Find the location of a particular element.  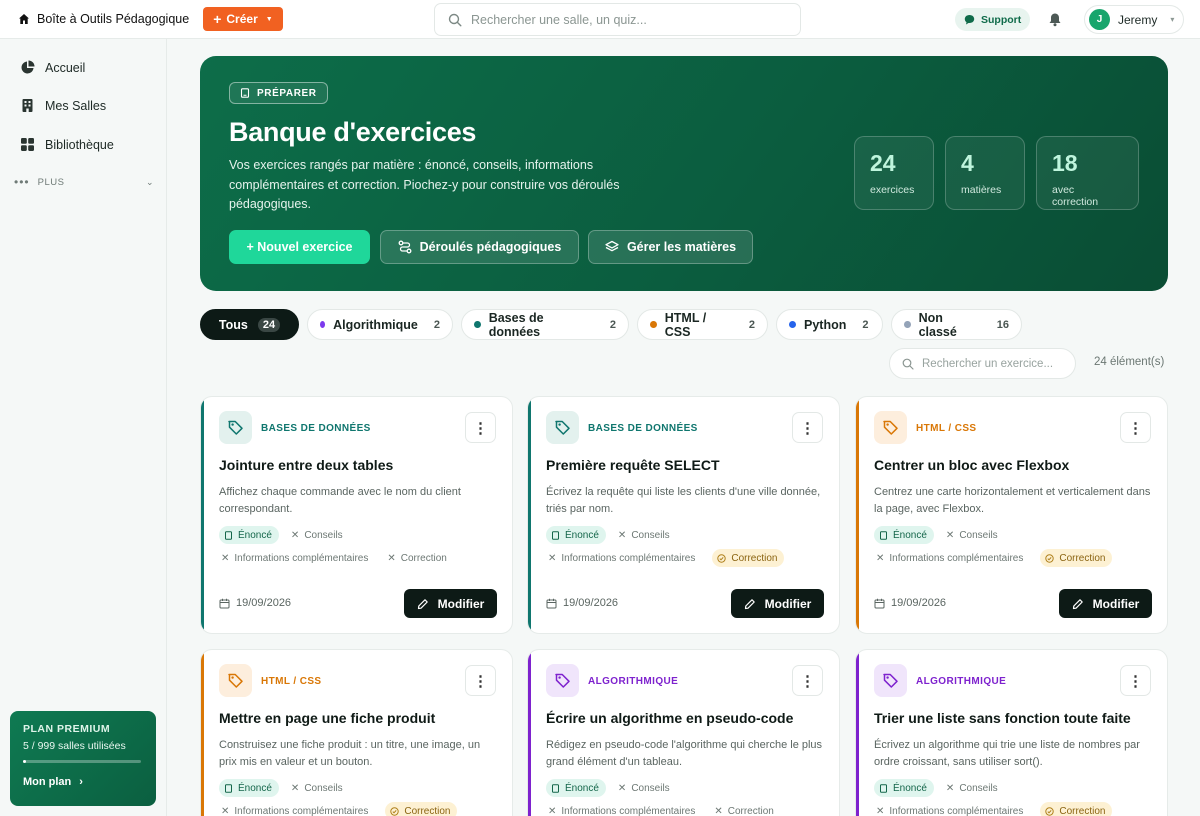

my-plan-link: Mon plan › is located at coordinates (83, 782).